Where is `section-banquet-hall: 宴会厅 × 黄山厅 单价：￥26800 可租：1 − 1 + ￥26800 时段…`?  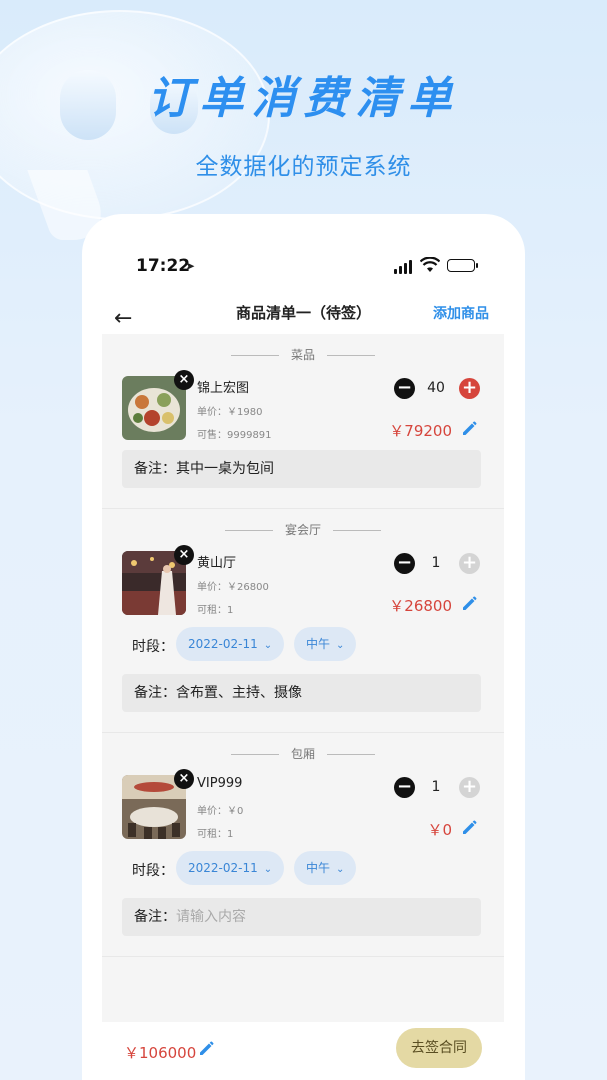 section-banquet-hall: 宴会厅 × 黄山厅 单价：￥26800 可租：1 − 1 + ￥26800 时段… is located at coordinates (303, 621).